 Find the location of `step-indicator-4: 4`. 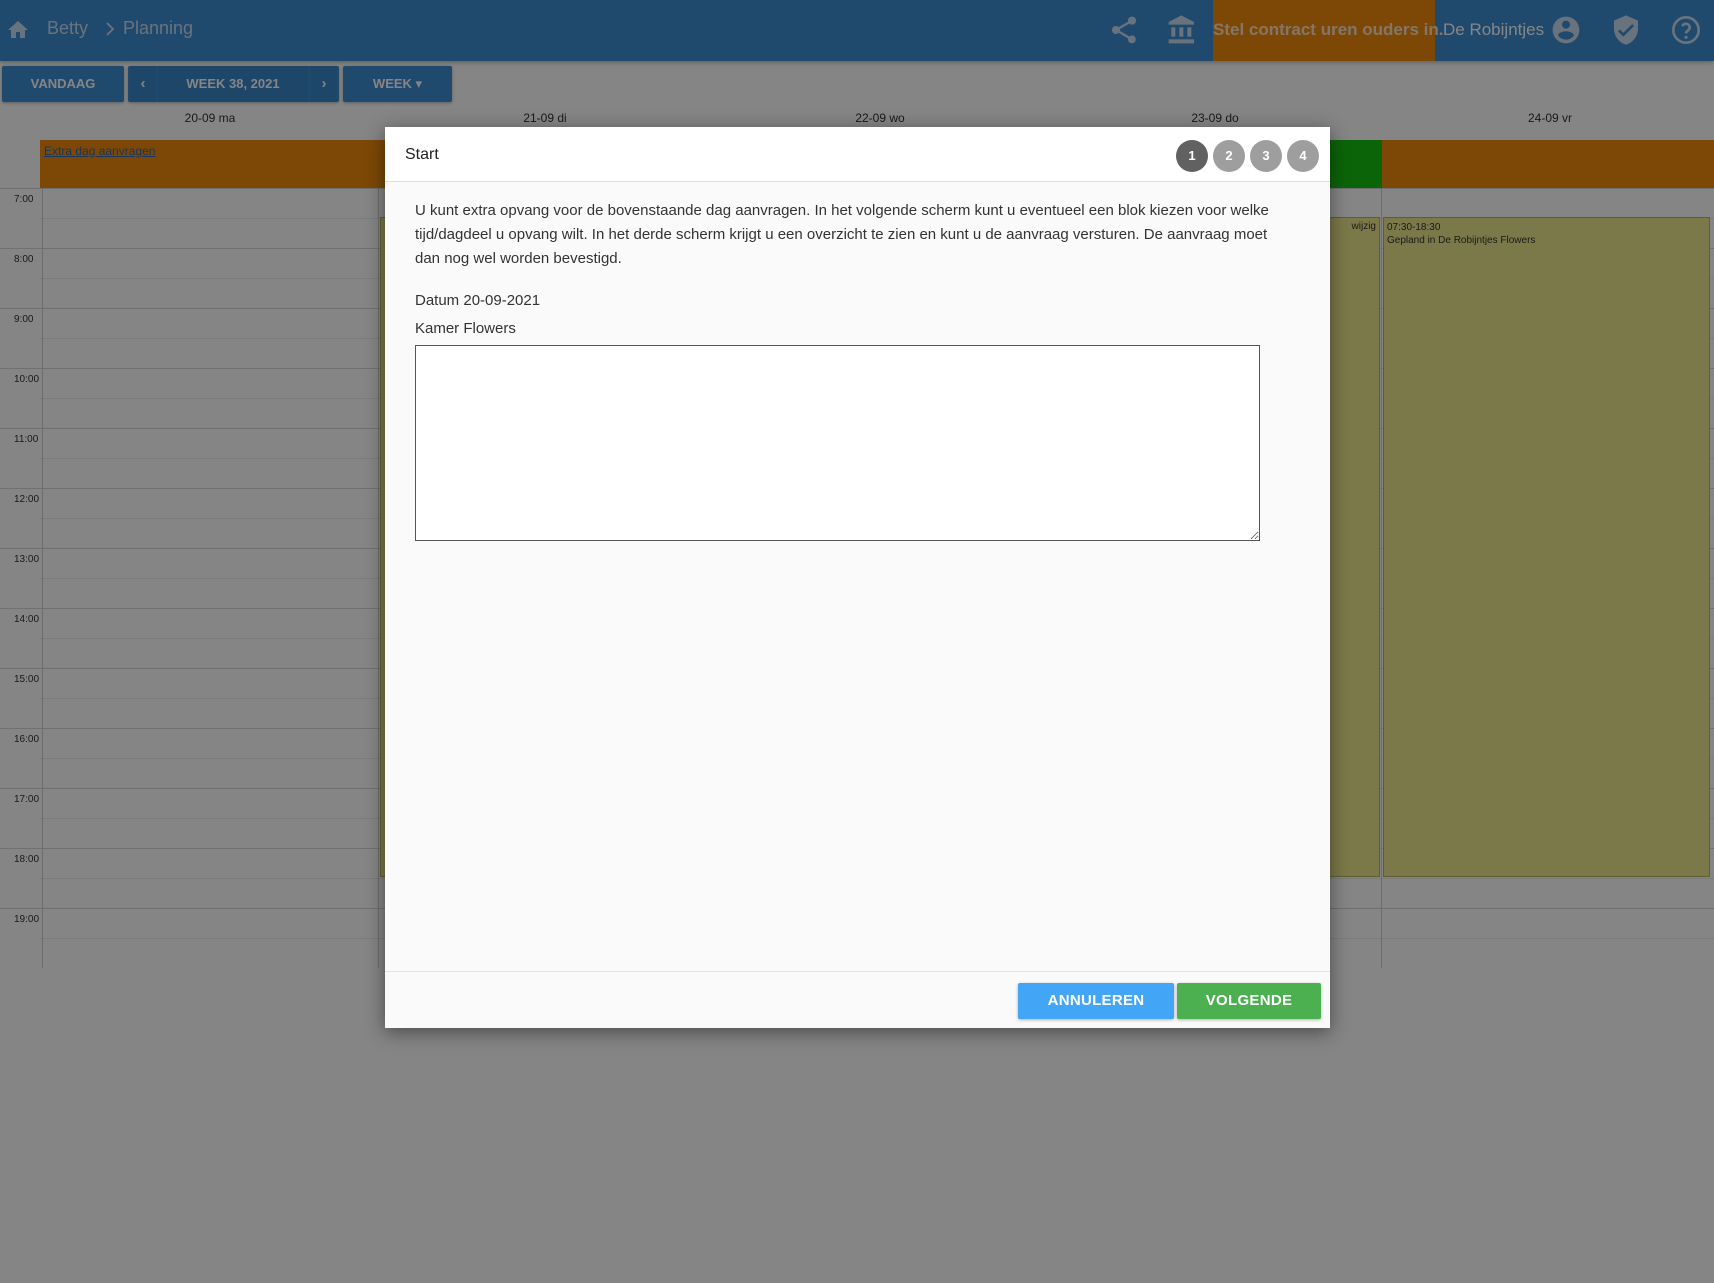

step-indicator-4: 4 is located at coordinates (1303, 156).